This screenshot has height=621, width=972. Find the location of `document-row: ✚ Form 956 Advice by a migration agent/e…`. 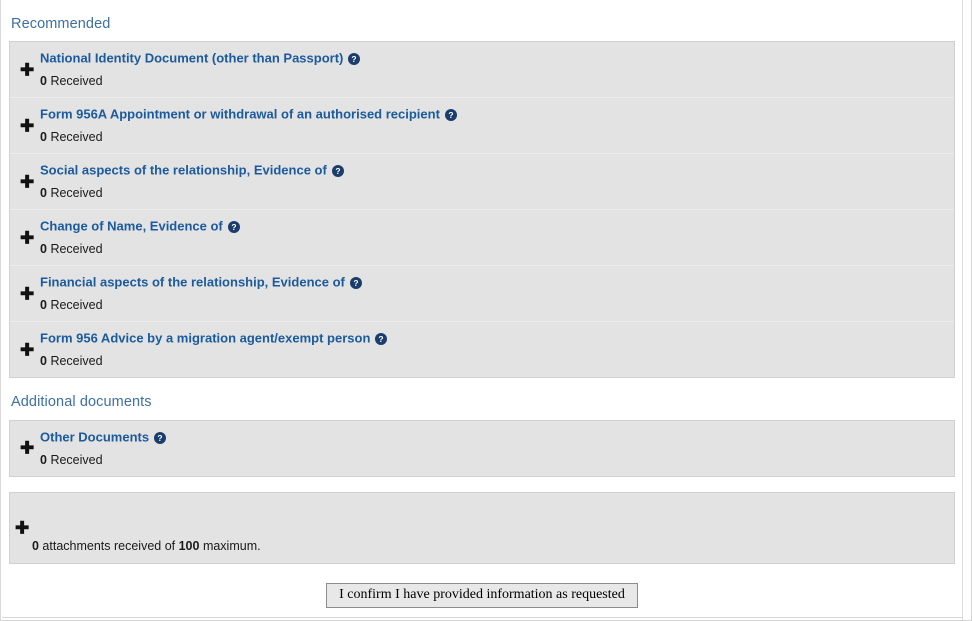

document-row: ✚ Form 956 Advice by a migration agent/e… is located at coordinates (482, 349).